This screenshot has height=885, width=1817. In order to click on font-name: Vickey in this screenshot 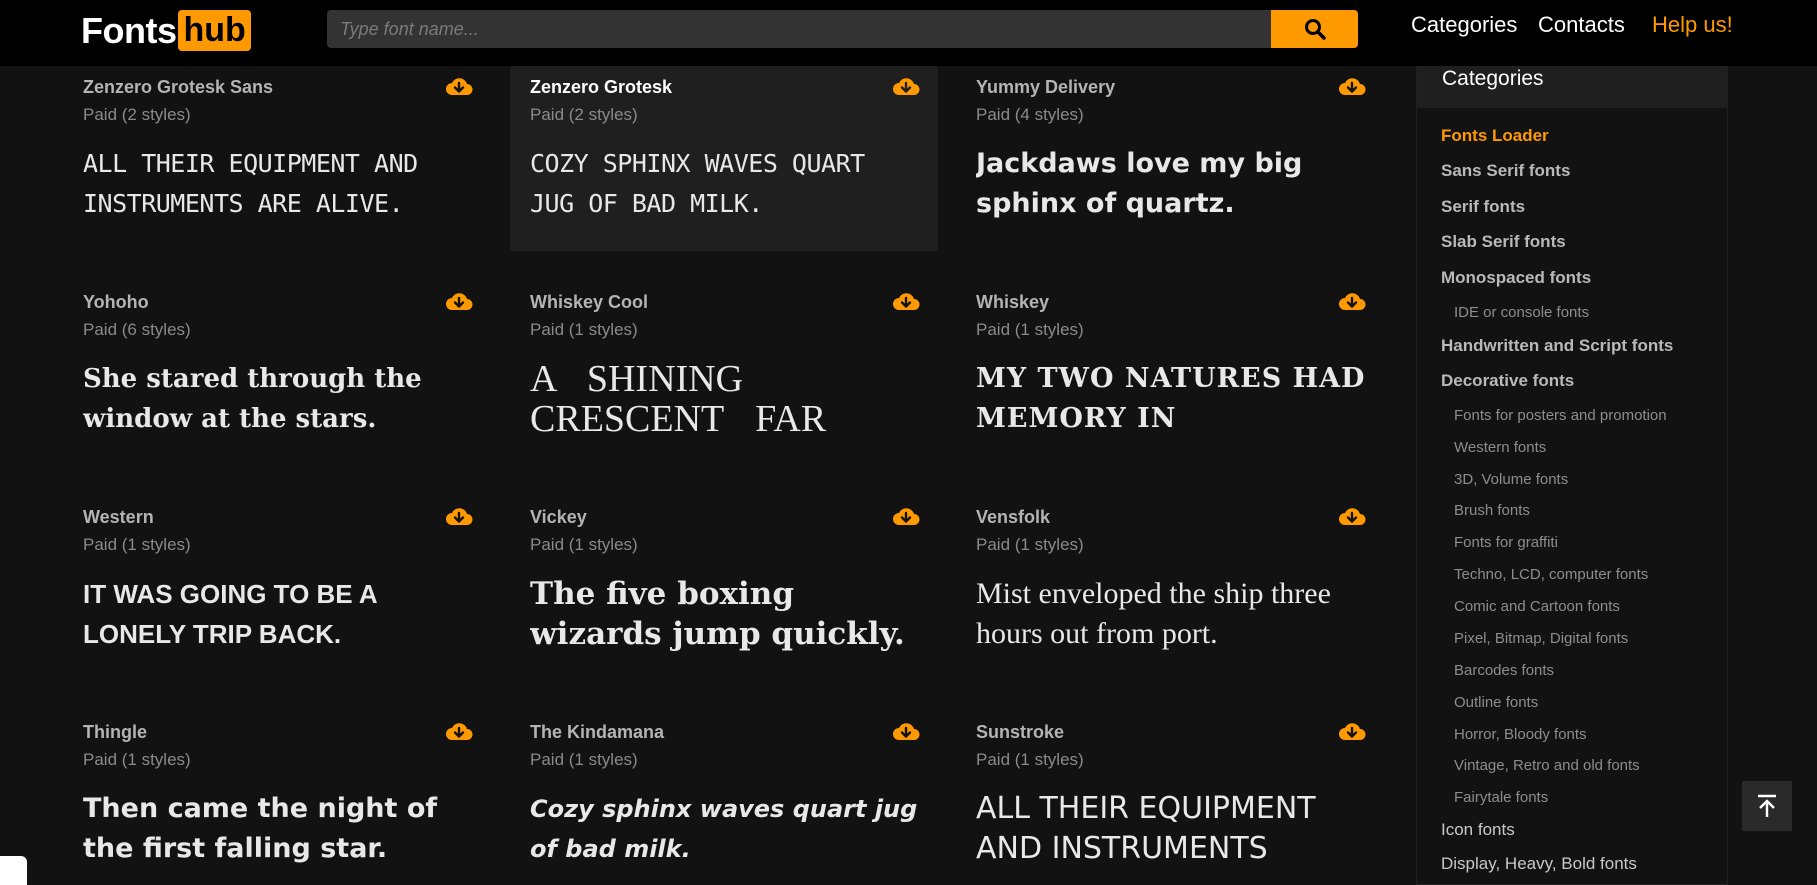, I will do `click(558, 517)`.